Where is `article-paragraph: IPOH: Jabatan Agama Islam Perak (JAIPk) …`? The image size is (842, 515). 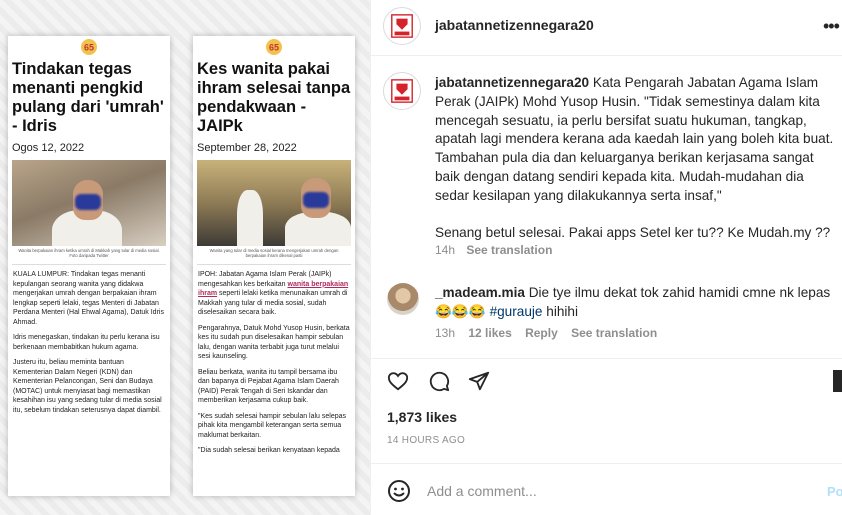 article-paragraph: IPOH: Jabatan Agama Islam Perak (JAIPk) … is located at coordinates (274, 294).